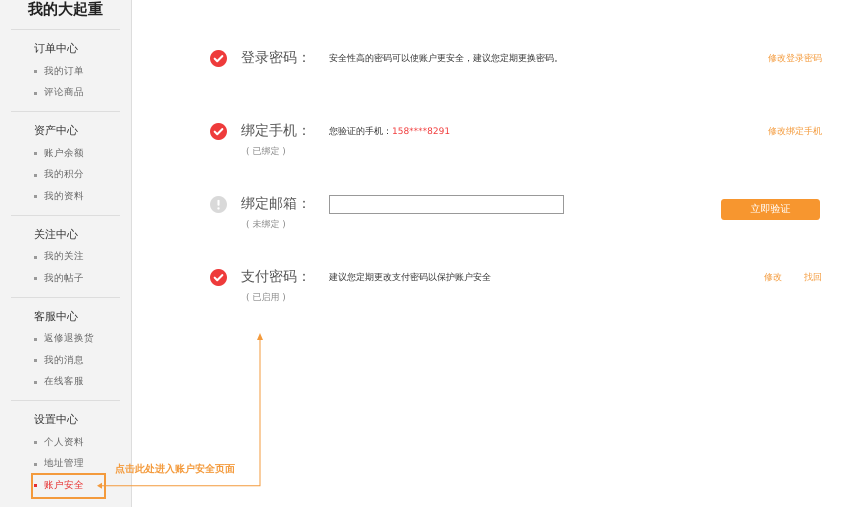  What do you see at coordinates (266, 225) in the screenshot?
I see `status-text: ( 未绑定 )` at bounding box center [266, 225].